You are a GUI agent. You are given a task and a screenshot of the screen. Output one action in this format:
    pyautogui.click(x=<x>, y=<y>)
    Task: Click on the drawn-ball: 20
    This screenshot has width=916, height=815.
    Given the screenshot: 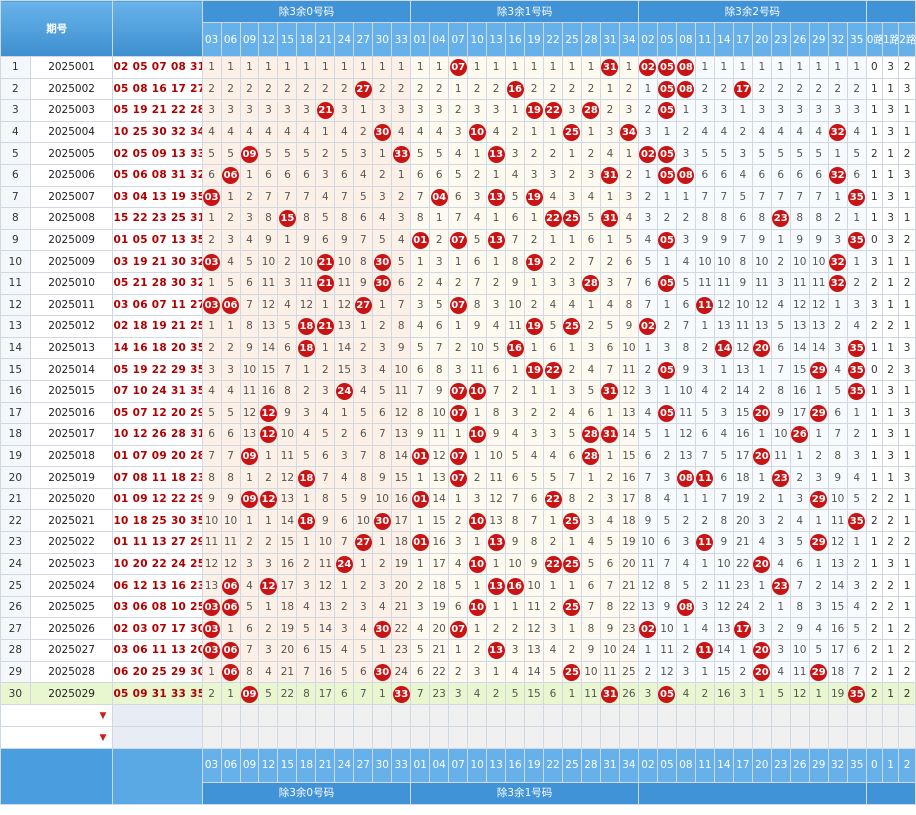 What is the action you would take?
    pyautogui.click(x=762, y=413)
    